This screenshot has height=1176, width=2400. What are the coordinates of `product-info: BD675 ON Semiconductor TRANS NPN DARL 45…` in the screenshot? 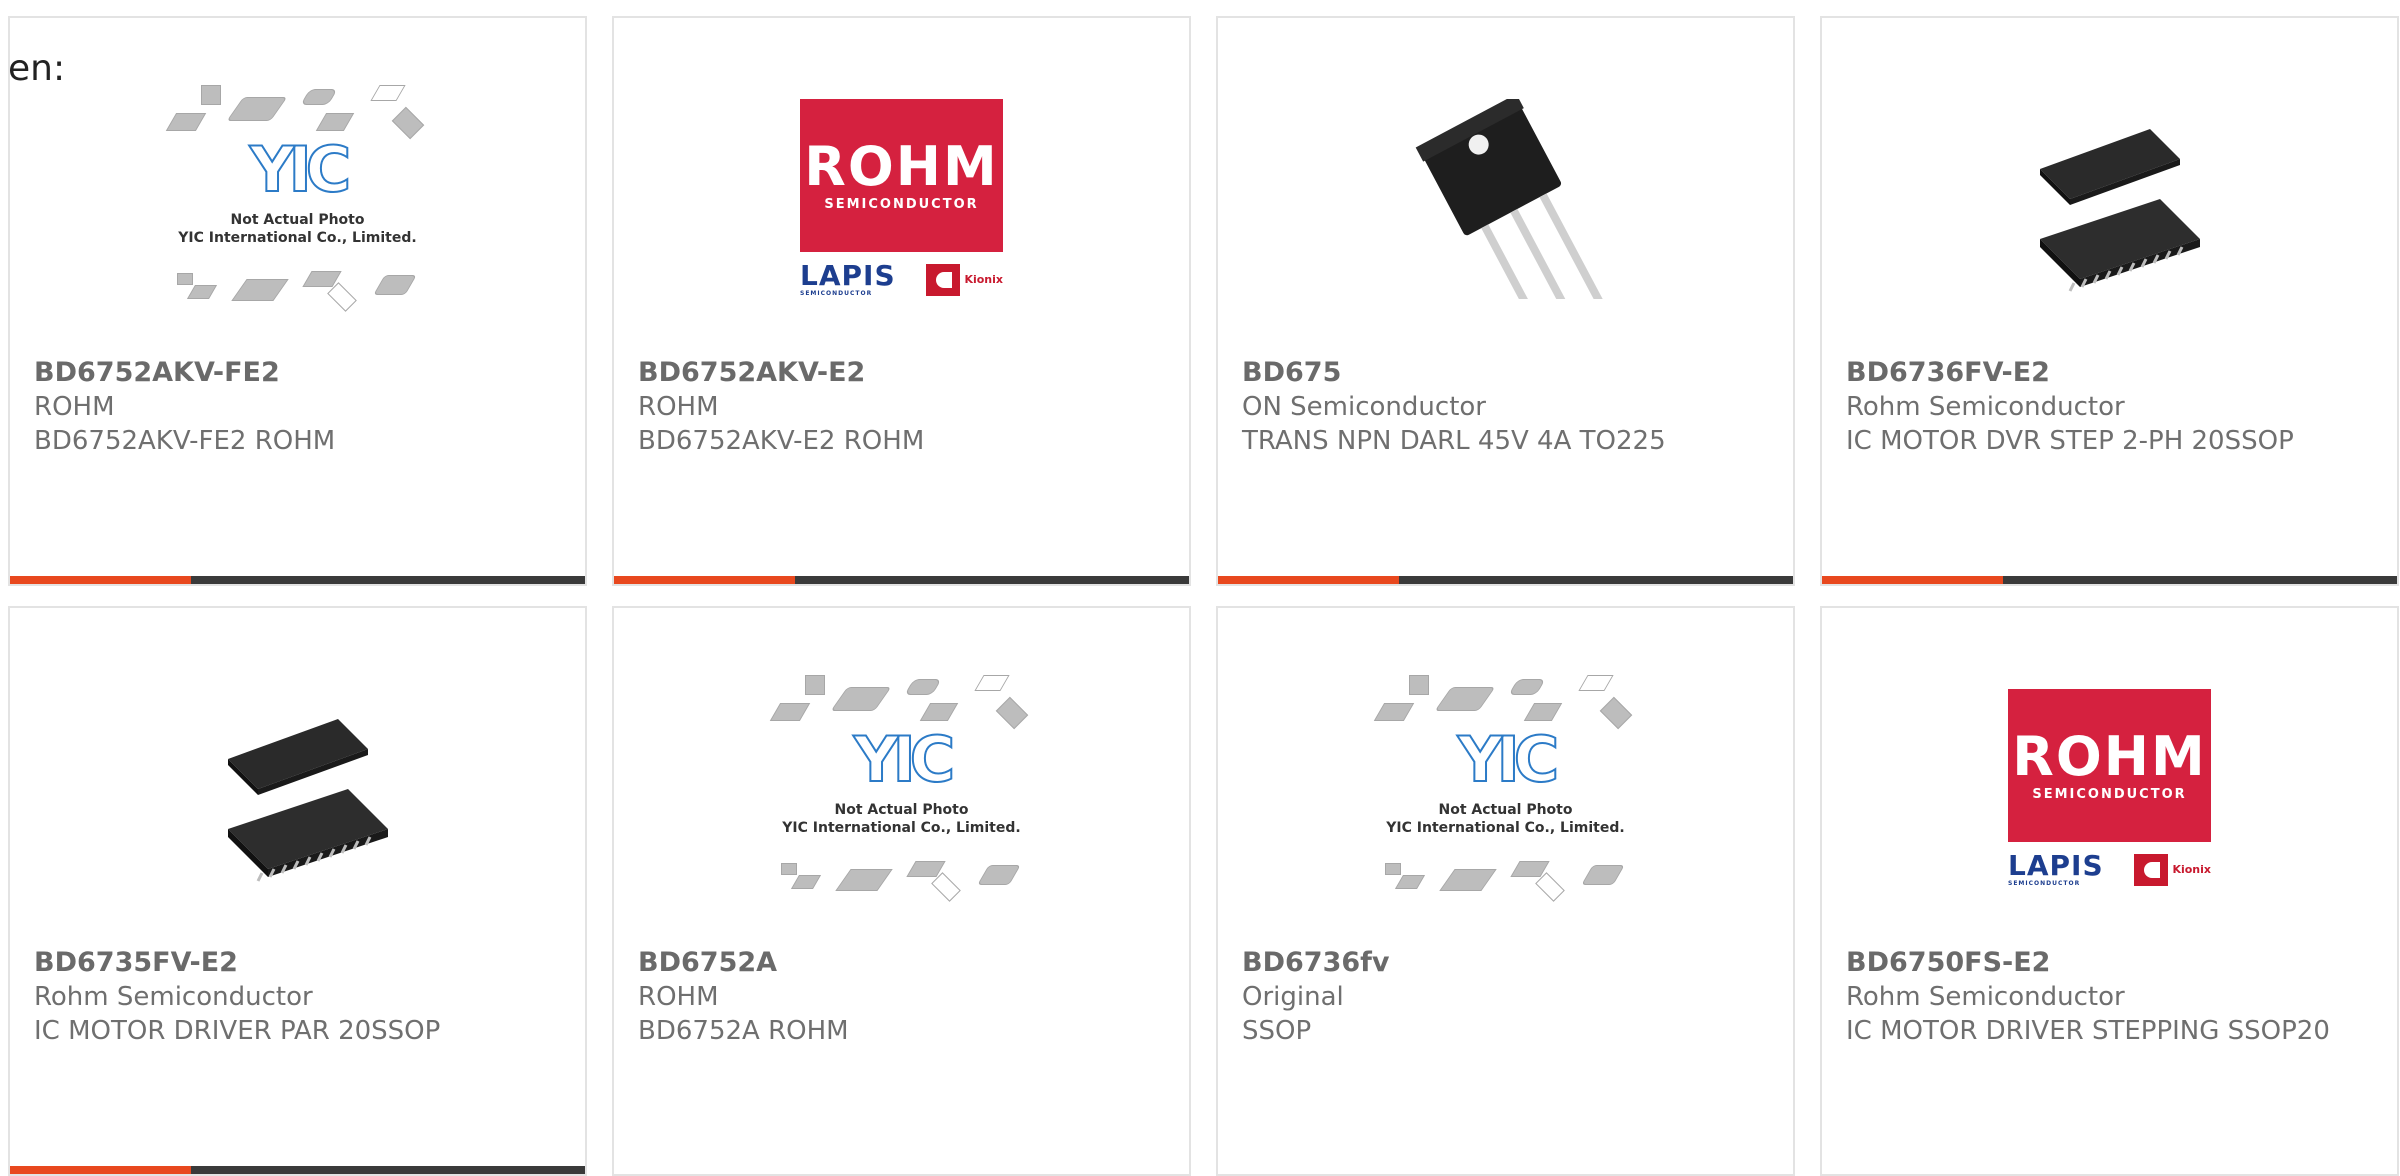 It's located at (1505, 407).